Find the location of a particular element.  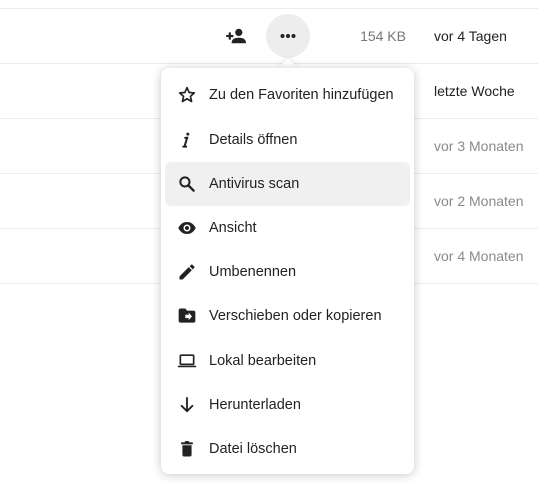

menu-item-rename: Umbenennen is located at coordinates (287, 272).